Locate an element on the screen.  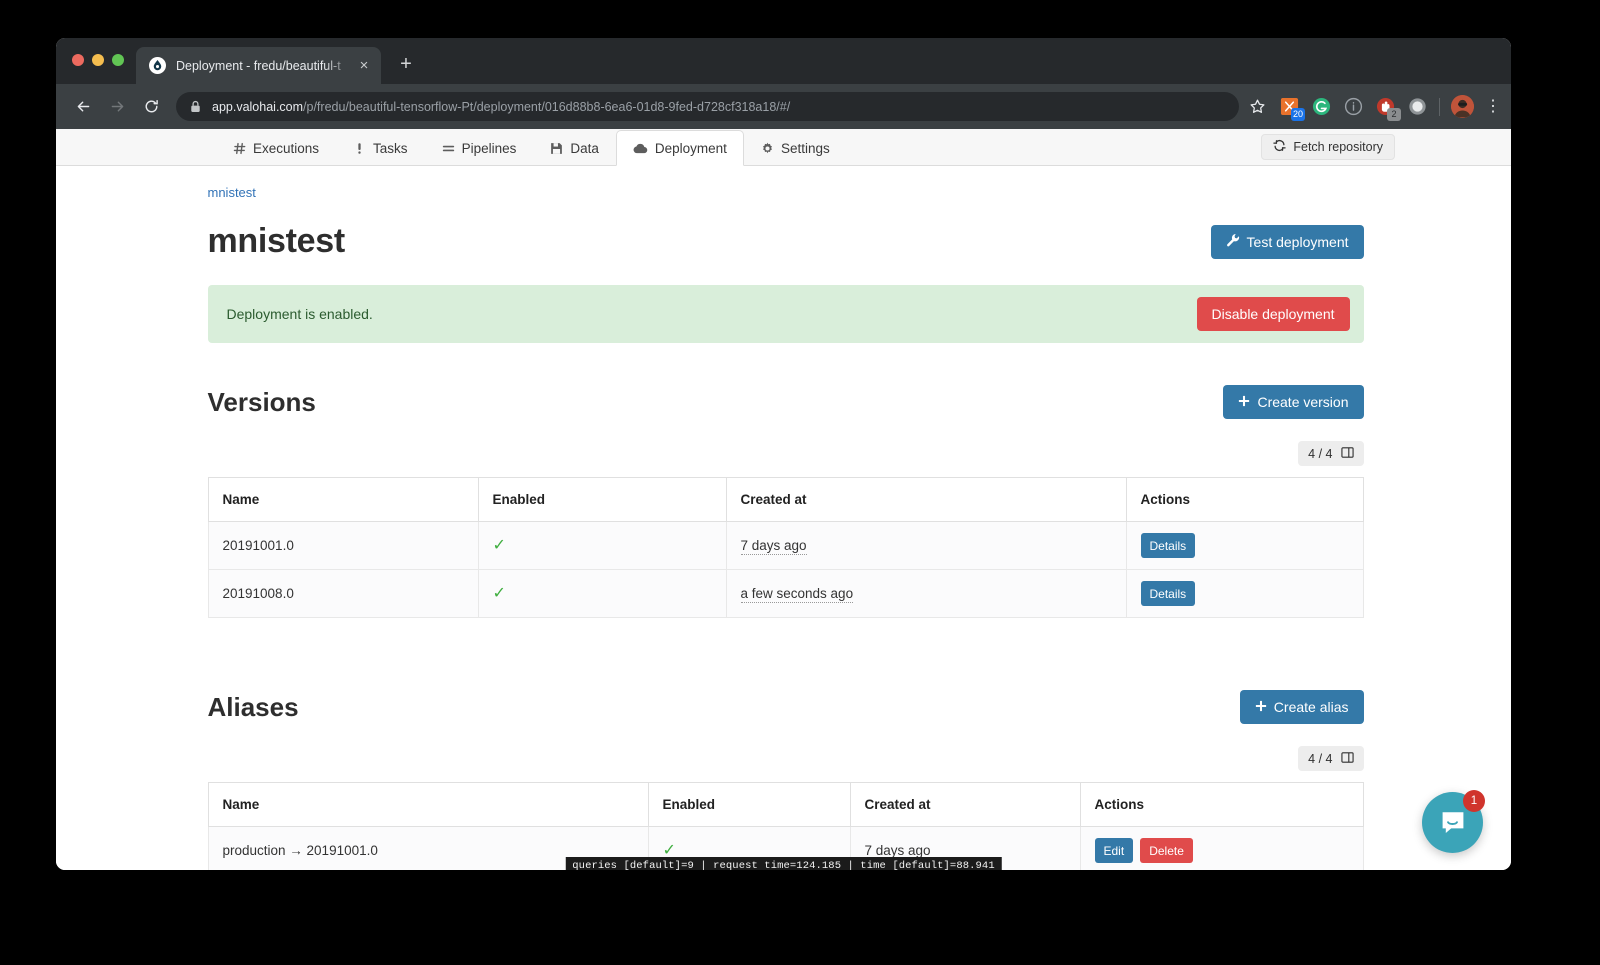
browser-tab: Deployment - fredu/beautiful-t × is located at coordinates (258, 65).